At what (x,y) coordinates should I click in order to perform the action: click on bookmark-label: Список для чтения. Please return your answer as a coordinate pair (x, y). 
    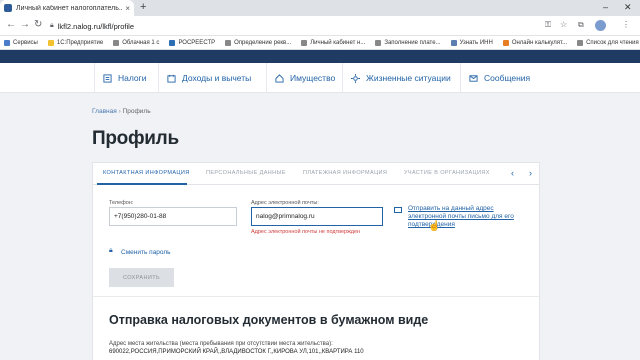
    Looking at the image, I should click on (612, 42).